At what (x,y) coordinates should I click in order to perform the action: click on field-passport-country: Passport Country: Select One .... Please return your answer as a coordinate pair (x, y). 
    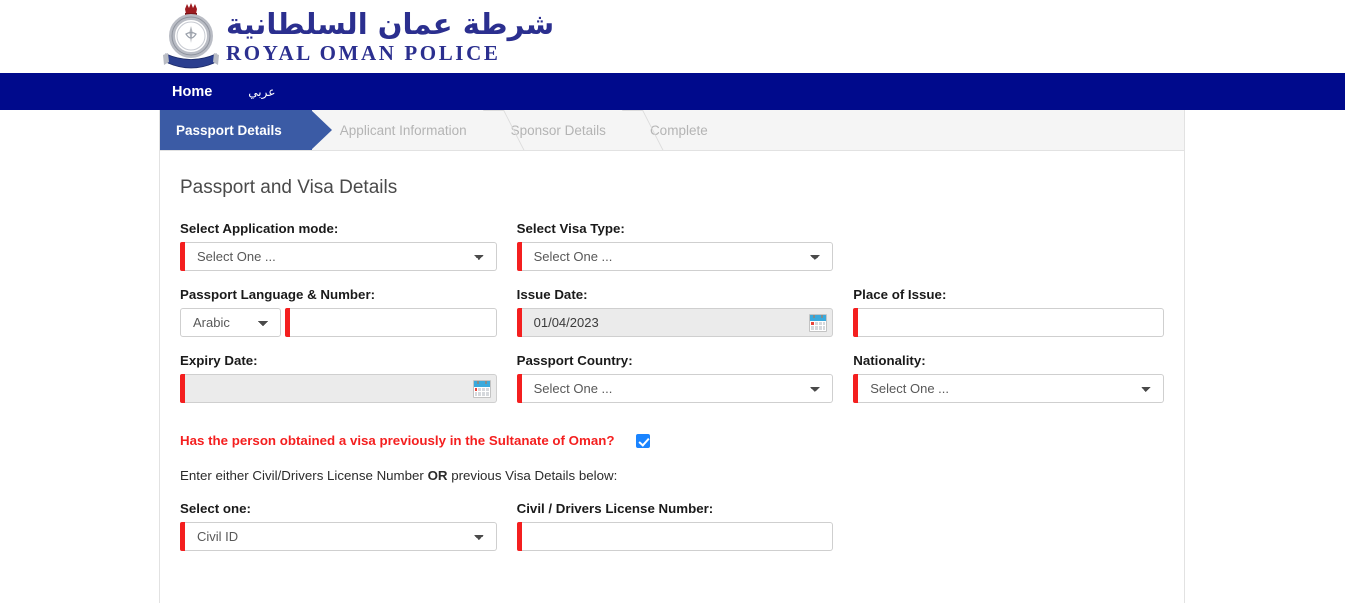
    Looking at the image, I should click on (675, 378).